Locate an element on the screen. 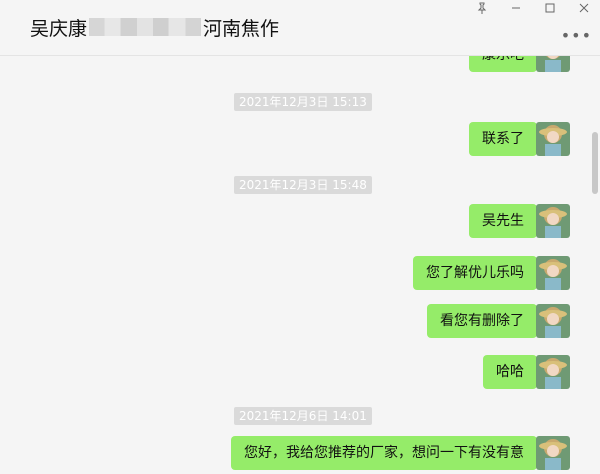 This screenshot has height=474, width=600. message-row: 联系了 is located at coordinates (506, 139).